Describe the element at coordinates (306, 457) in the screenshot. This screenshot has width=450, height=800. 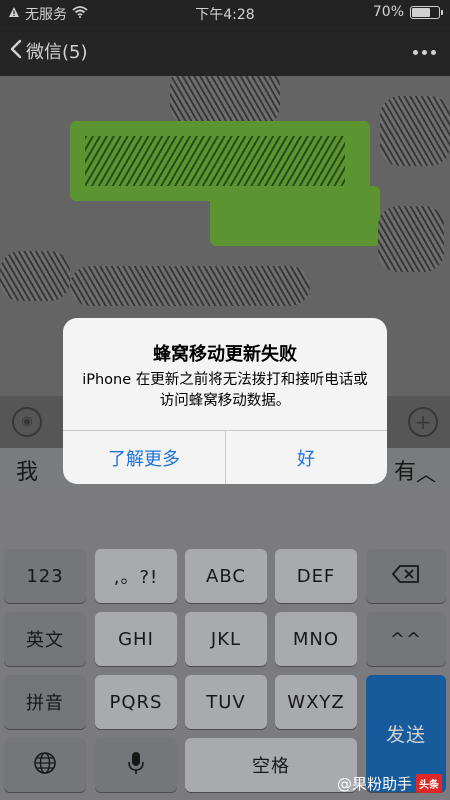
I see `ok-button: 好` at that location.